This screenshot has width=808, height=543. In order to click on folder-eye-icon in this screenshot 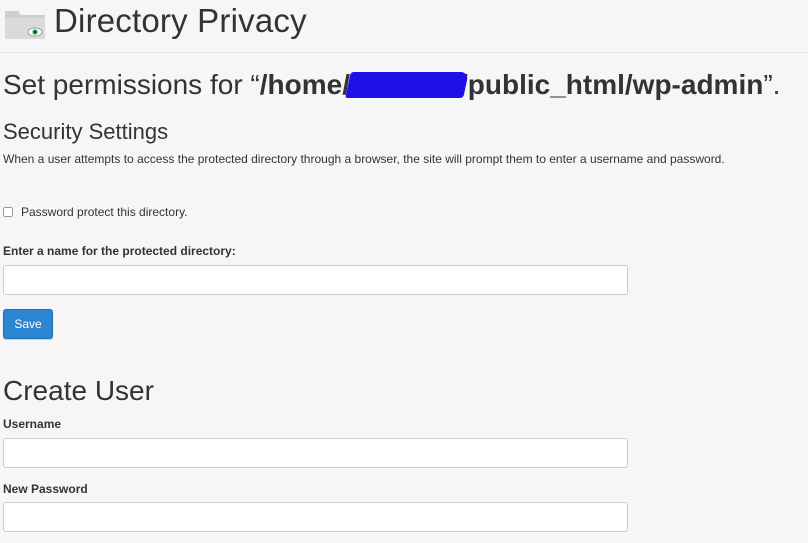, I will do `click(25, 25)`.